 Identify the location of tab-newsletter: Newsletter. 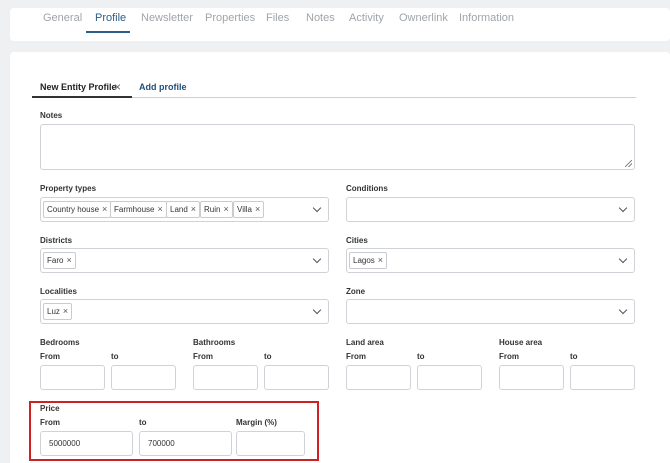
(167, 18).